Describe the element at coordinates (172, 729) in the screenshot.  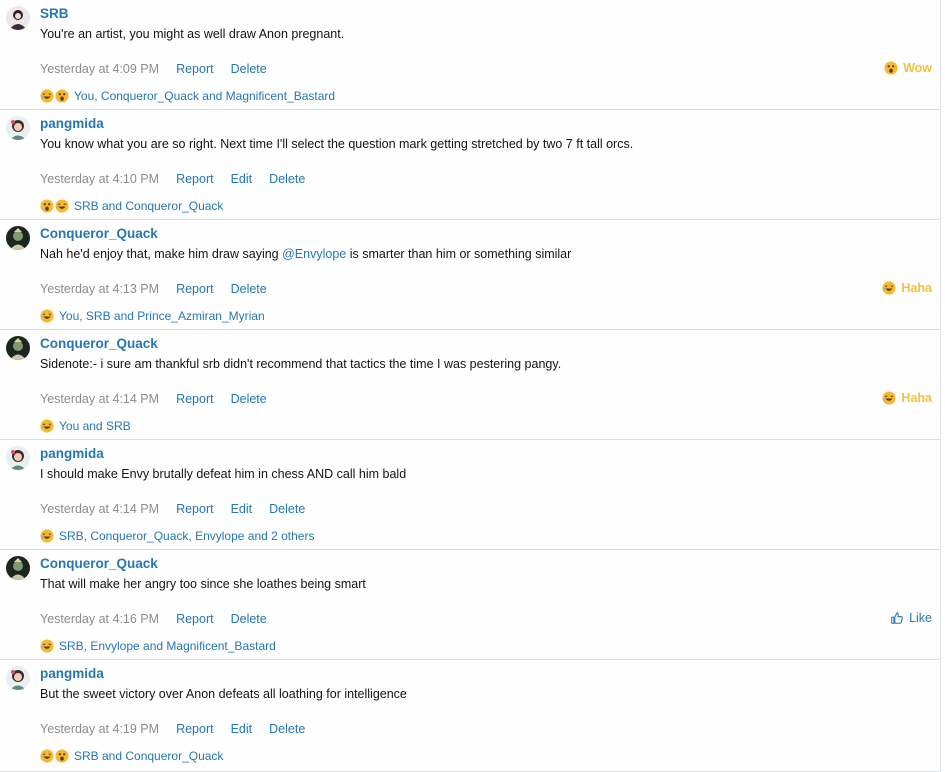
I see `message-actions: Yesterday at 4:19 PM Report Edit Delete` at that location.